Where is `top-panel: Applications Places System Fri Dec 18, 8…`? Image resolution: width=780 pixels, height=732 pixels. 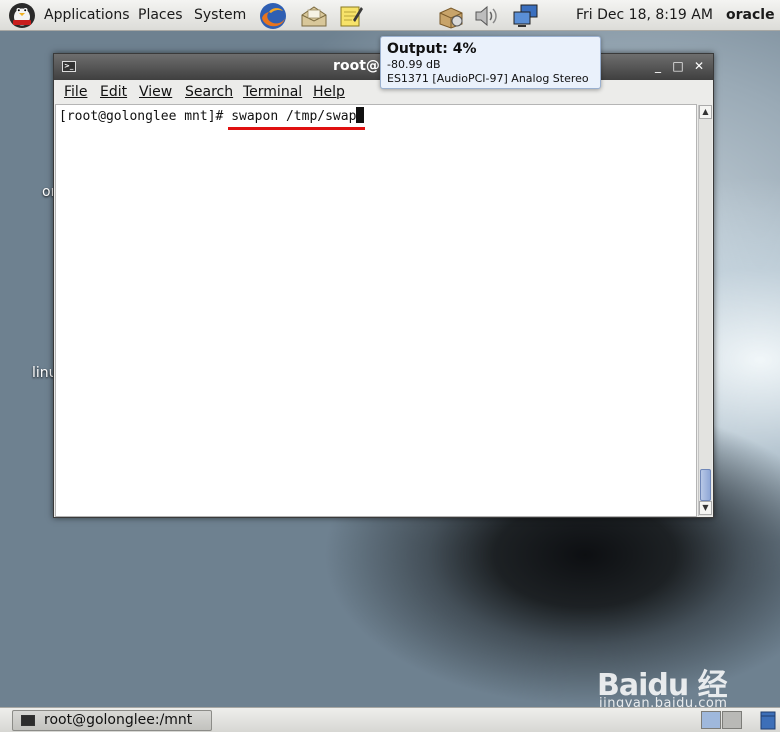 top-panel: Applications Places System Fri Dec 18, 8… is located at coordinates (390, 15).